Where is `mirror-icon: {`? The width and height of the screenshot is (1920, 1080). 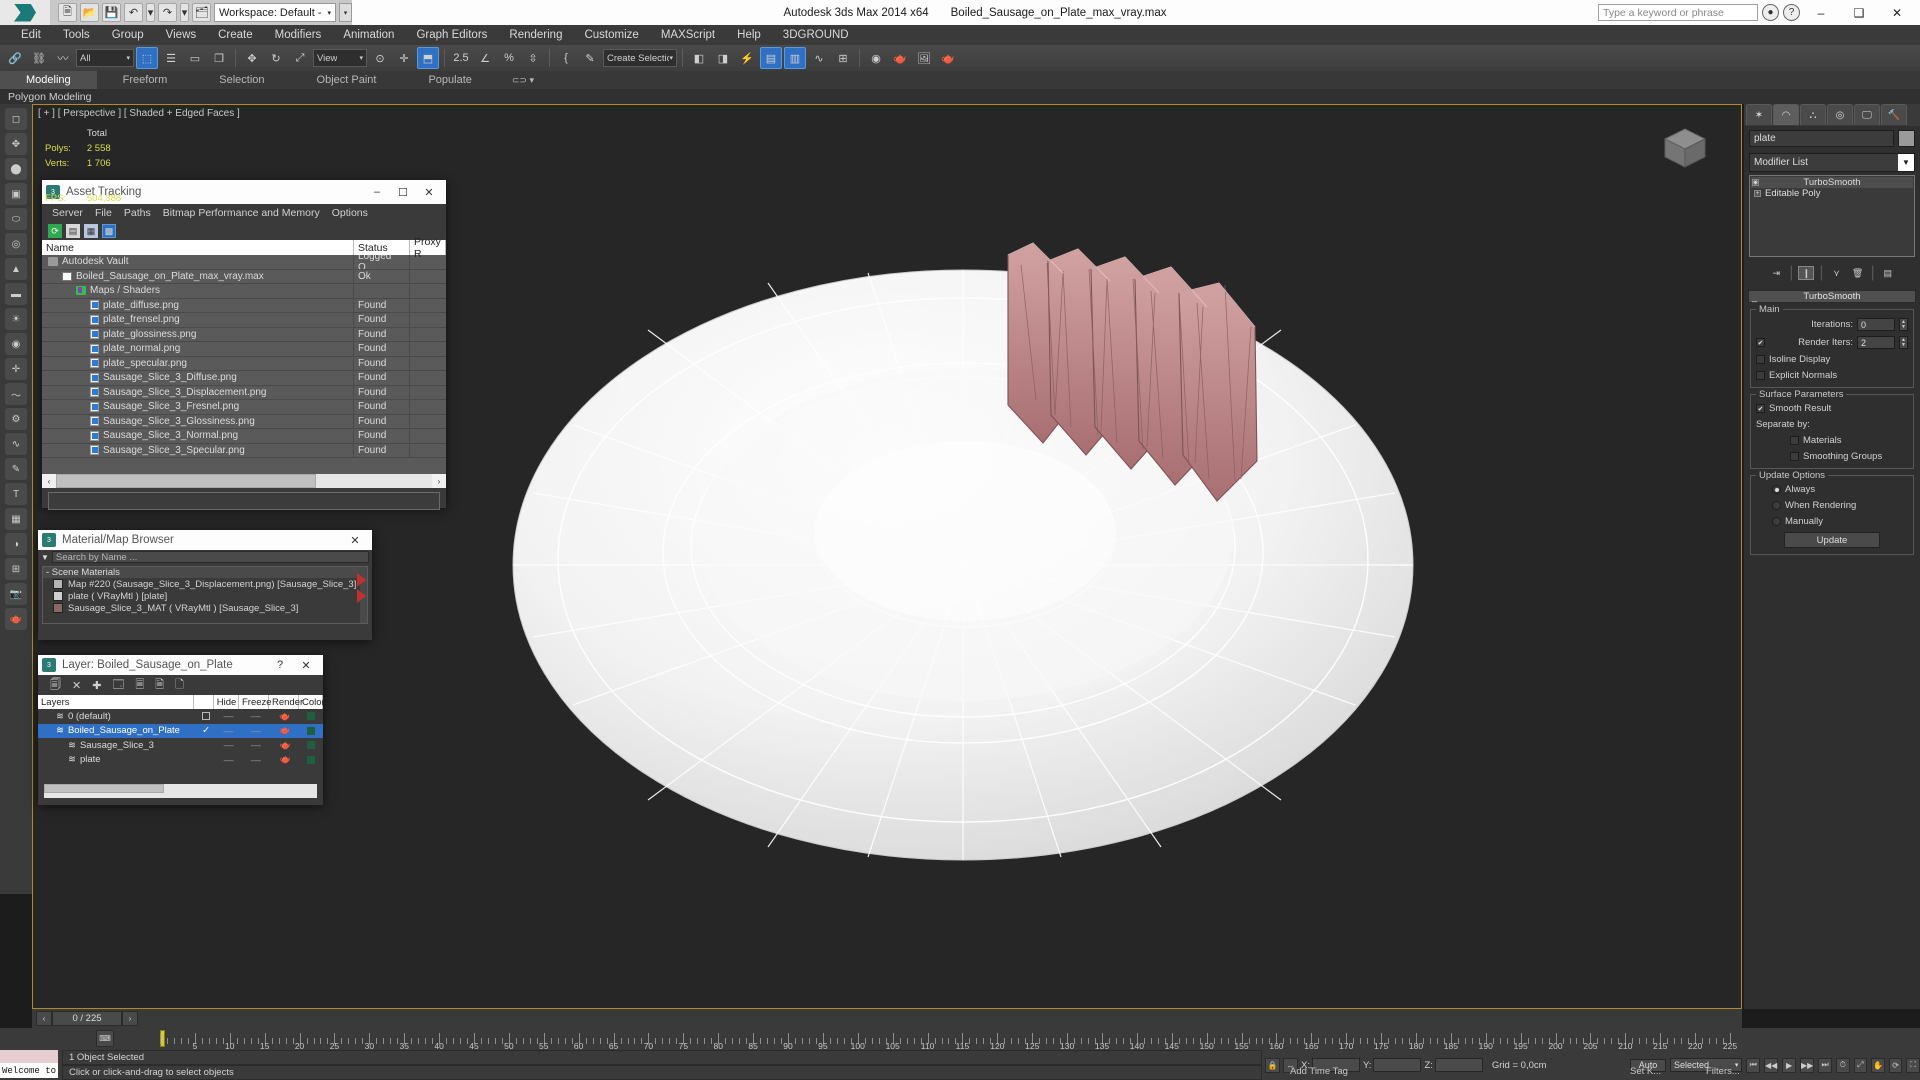 mirror-icon: { is located at coordinates (566, 58).